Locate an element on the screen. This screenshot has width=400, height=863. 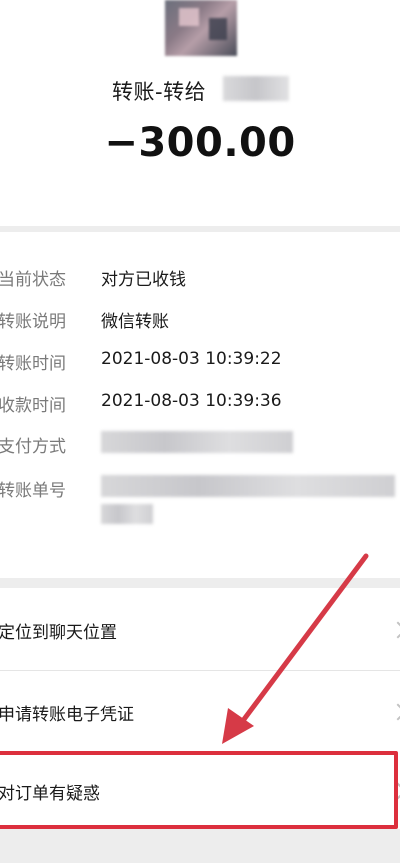
detail-label-receipt-time: 收款时间 is located at coordinates (33, 406).